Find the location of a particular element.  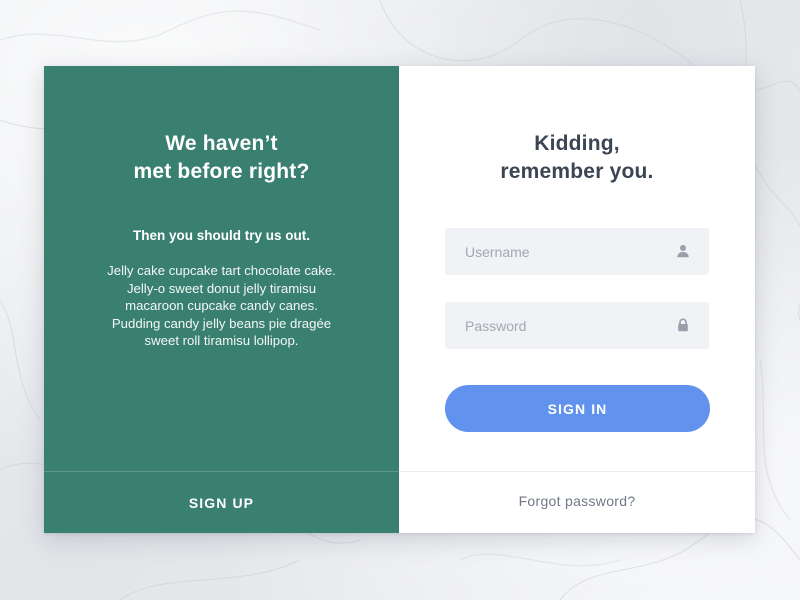

username-input is located at coordinates (577, 251).